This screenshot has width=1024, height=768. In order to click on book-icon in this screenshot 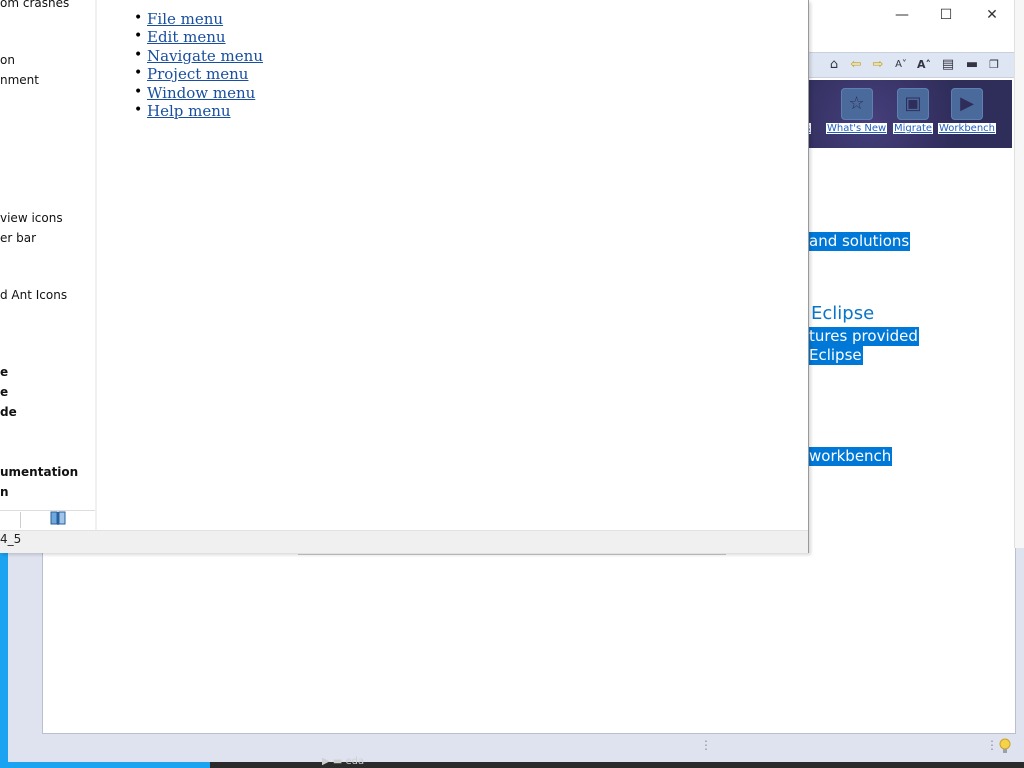, I will do `click(58, 518)`.